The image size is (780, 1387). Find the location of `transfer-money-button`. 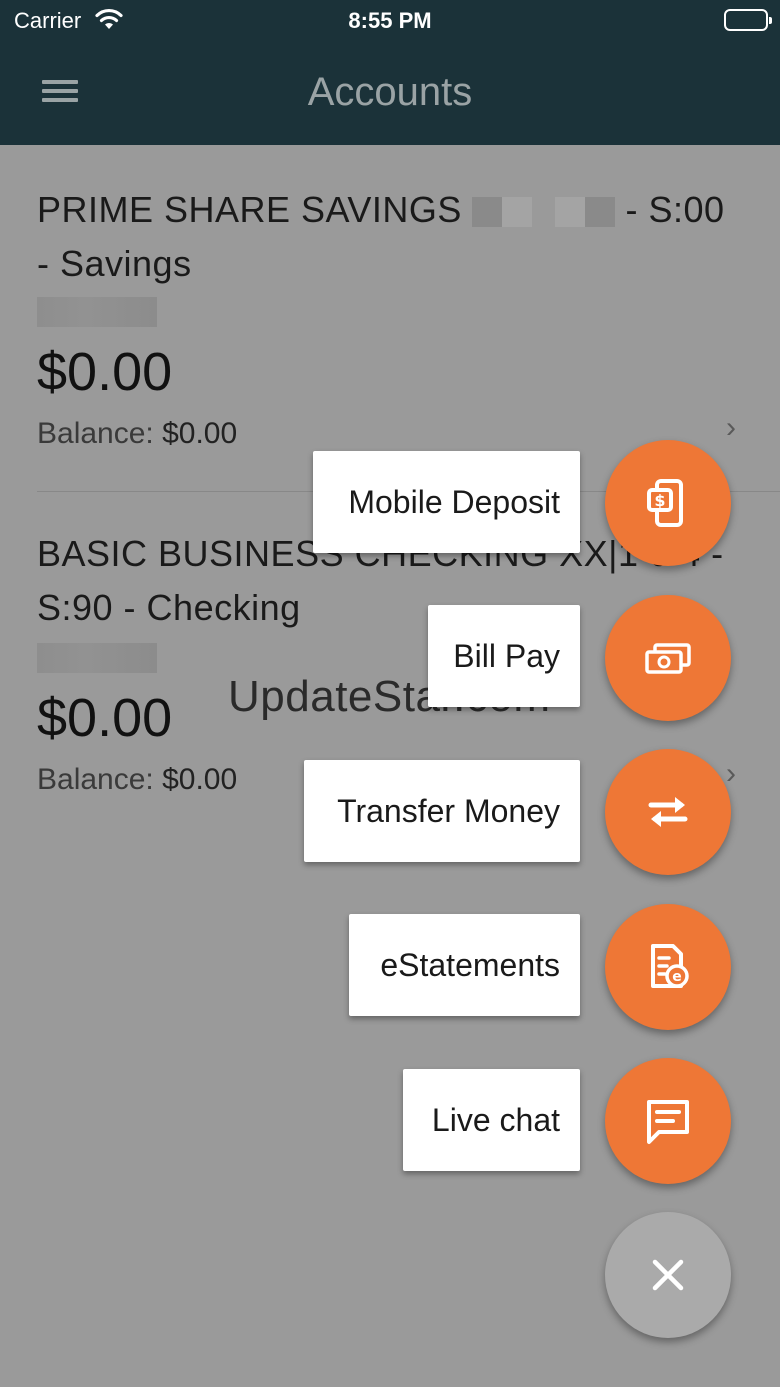

transfer-money-button is located at coordinates (668, 812).